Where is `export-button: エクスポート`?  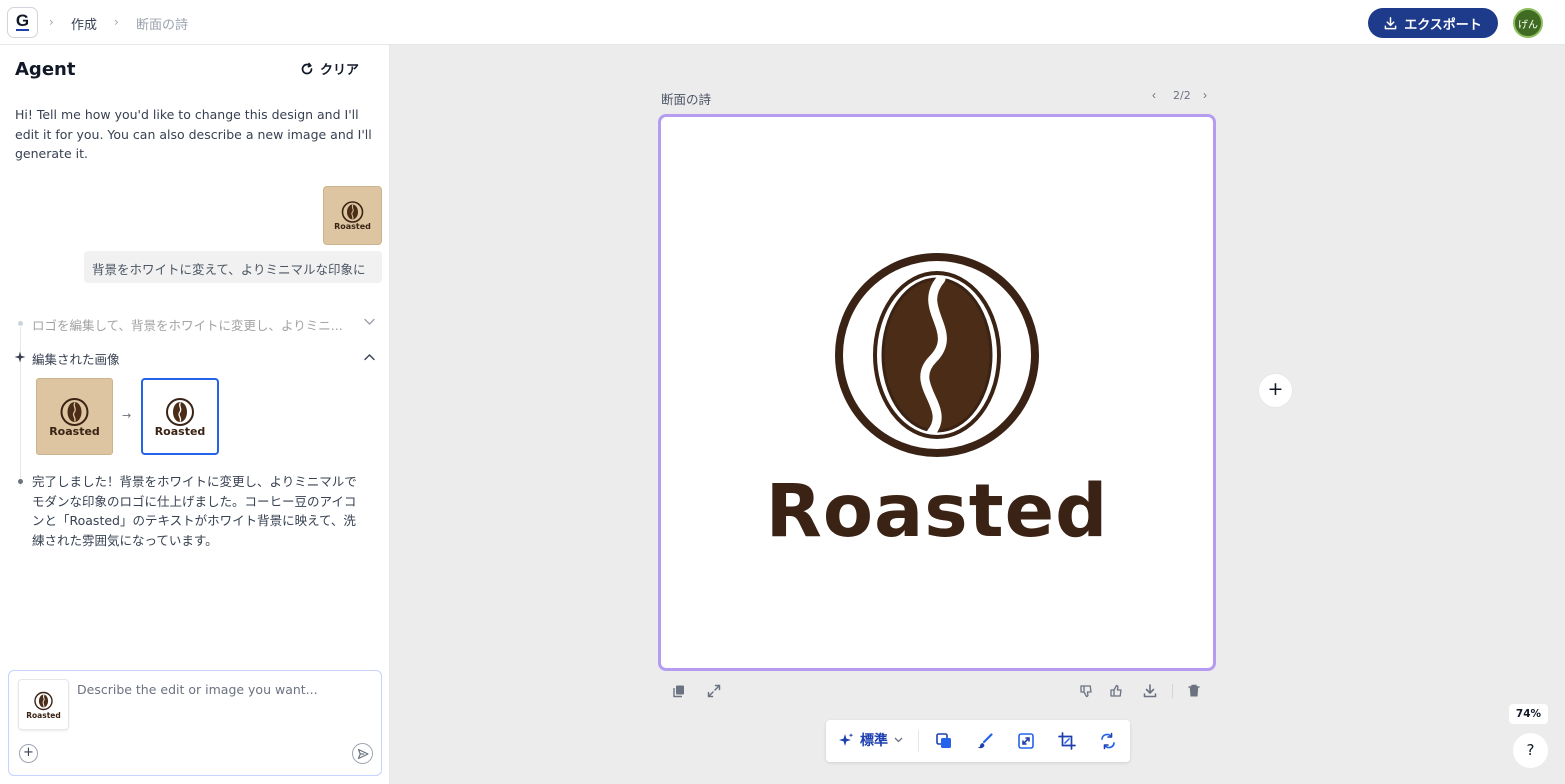
export-button: エクスポート is located at coordinates (1433, 23).